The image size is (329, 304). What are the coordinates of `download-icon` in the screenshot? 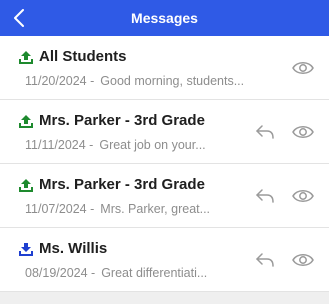 It's located at (26, 249).